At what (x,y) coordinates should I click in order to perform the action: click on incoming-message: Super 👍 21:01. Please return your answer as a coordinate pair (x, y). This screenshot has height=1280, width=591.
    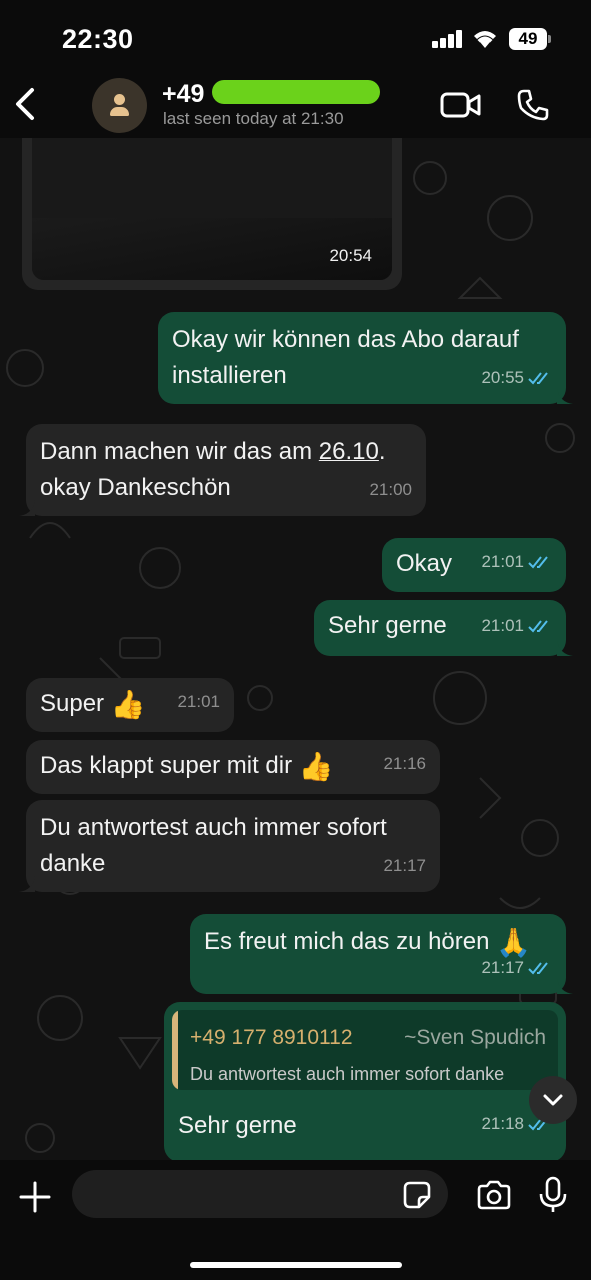
    Looking at the image, I should click on (130, 705).